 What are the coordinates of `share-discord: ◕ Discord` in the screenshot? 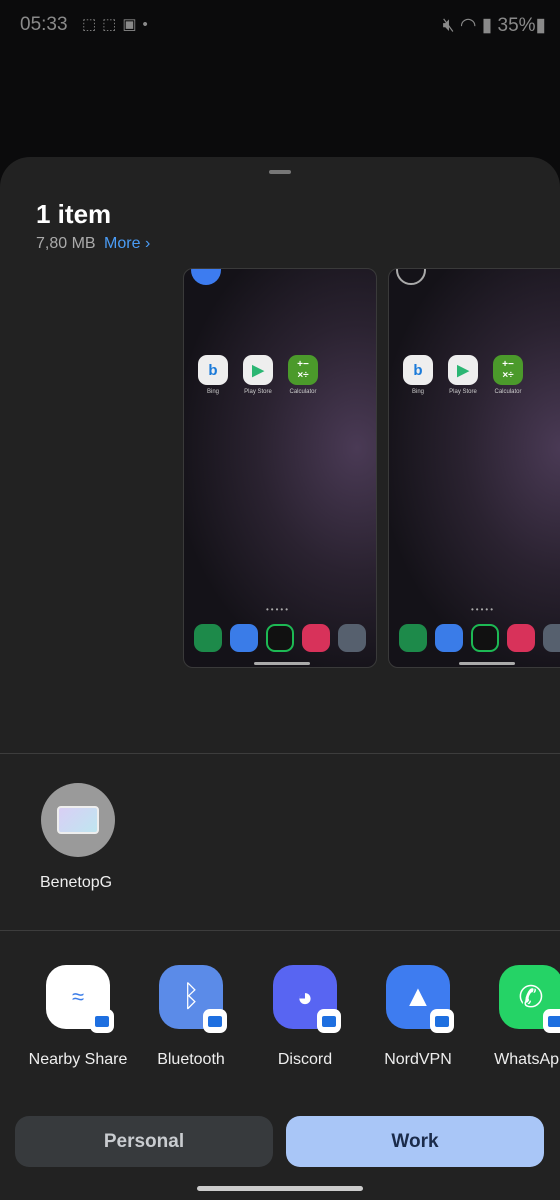 It's located at (305, 1017).